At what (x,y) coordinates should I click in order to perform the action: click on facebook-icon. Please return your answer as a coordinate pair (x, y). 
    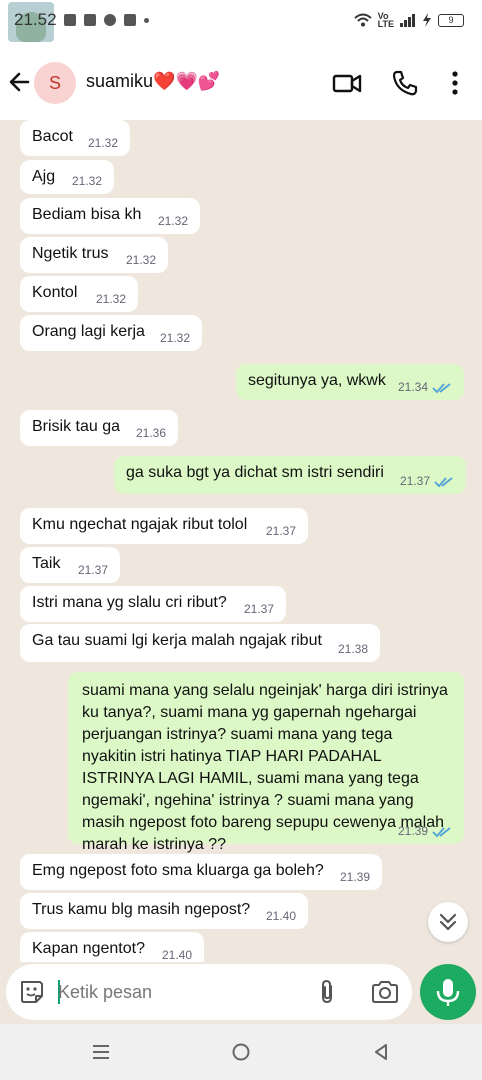
    Looking at the image, I should click on (70, 20).